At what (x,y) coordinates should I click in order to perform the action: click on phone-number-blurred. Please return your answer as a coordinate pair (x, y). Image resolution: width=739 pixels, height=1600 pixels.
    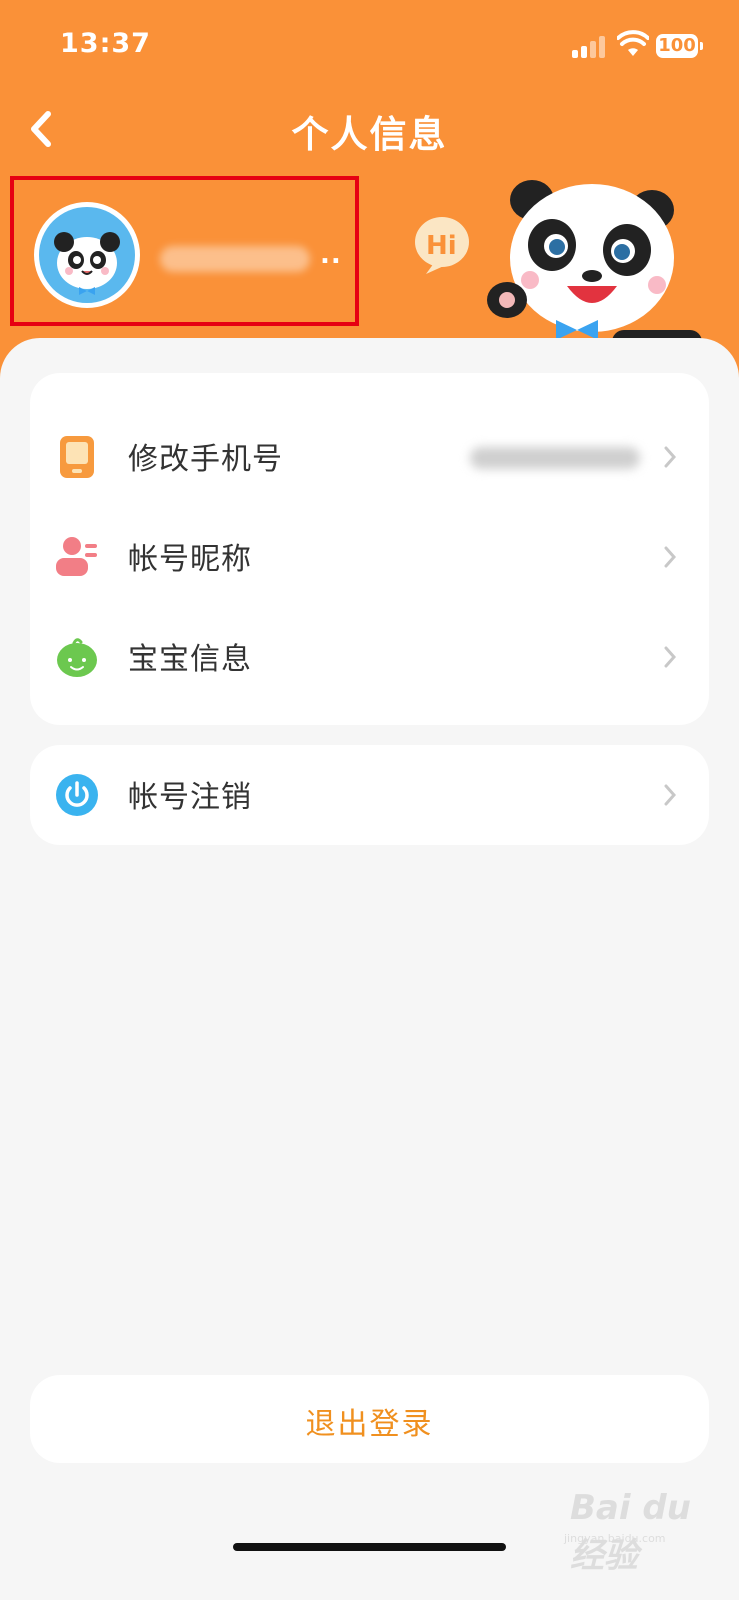
    Looking at the image, I should click on (555, 458).